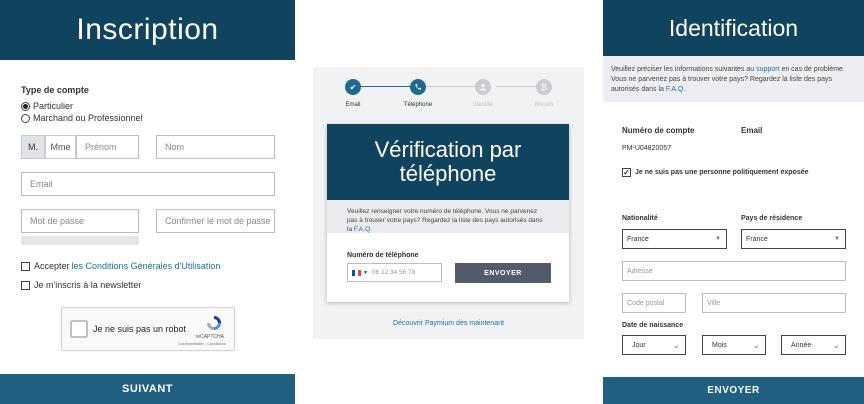 This screenshot has height=404, width=864. What do you see at coordinates (793, 239) in the screenshot?
I see `residence-select: France ▼` at bounding box center [793, 239].